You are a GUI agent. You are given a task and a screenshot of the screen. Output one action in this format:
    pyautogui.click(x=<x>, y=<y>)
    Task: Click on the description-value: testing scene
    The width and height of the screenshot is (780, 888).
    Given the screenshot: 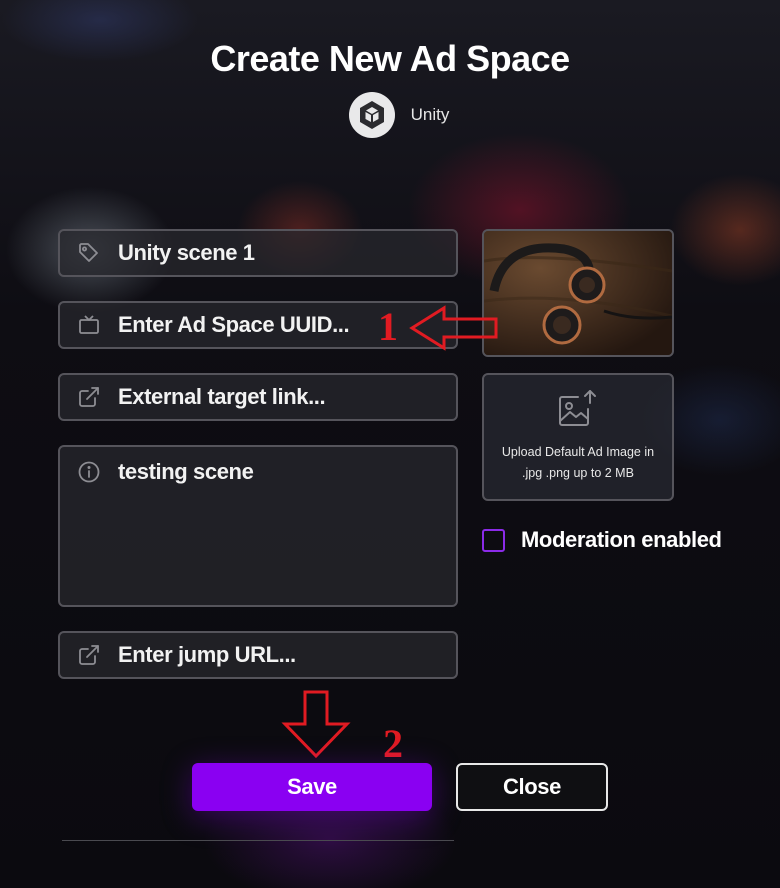 What is the action you would take?
    pyautogui.click(x=186, y=471)
    